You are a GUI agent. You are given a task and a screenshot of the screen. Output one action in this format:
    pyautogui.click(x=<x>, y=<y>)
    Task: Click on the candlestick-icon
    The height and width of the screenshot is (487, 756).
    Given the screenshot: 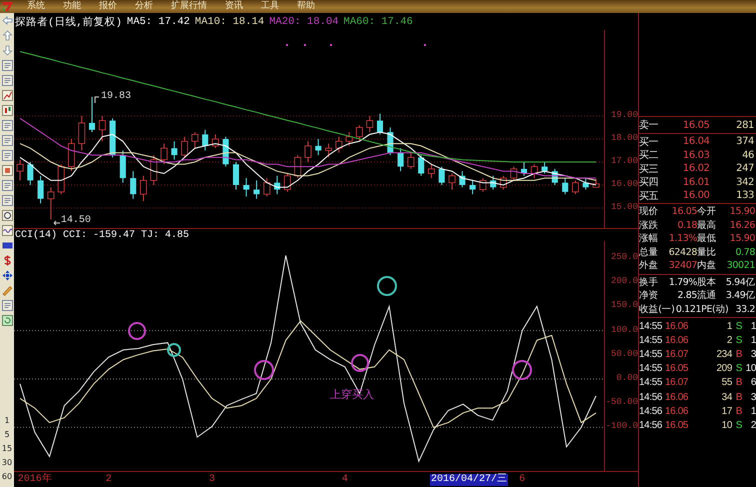 What is the action you would take?
    pyautogui.click(x=7, y=110)
    